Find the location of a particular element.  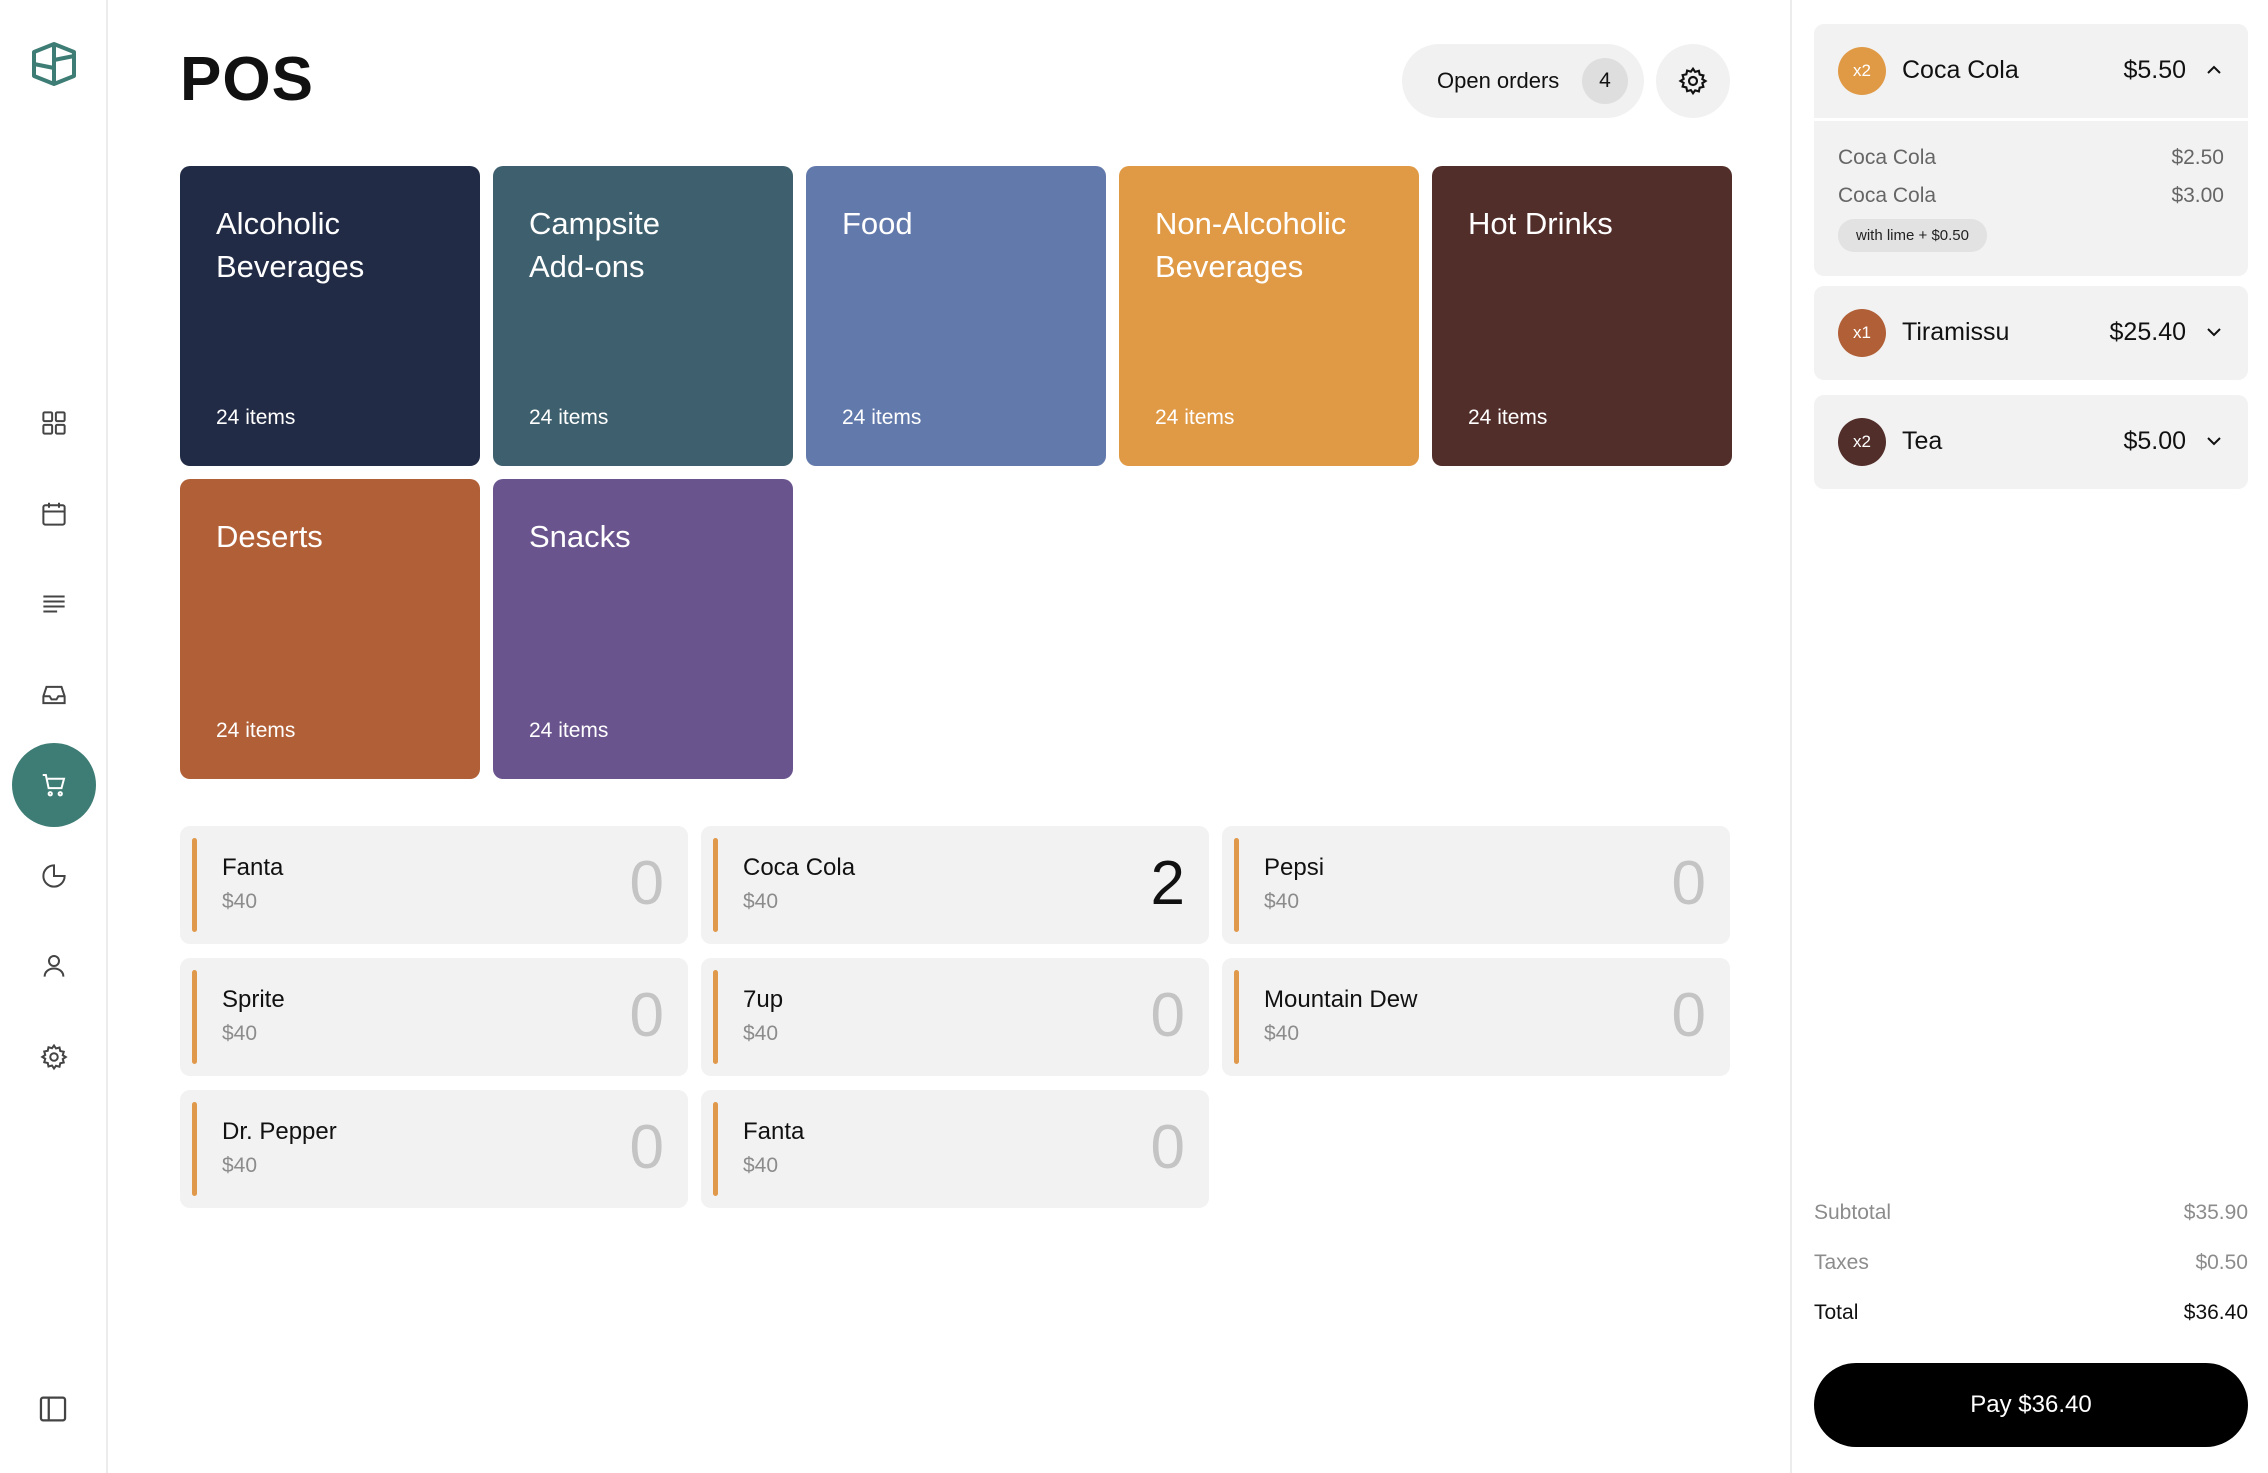

sidebar-item-pos is located at coordinates (54, 785).